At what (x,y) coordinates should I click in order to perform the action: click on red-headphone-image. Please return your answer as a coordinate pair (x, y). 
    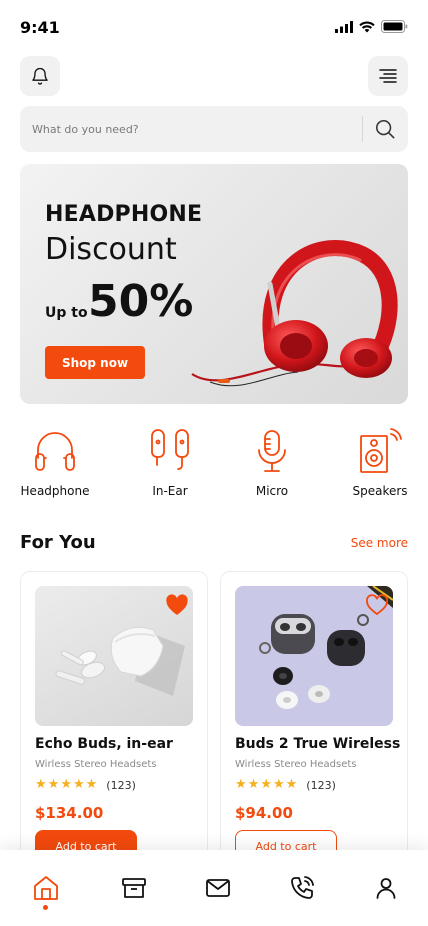
    Looking at the image, I should click on (294, 313).